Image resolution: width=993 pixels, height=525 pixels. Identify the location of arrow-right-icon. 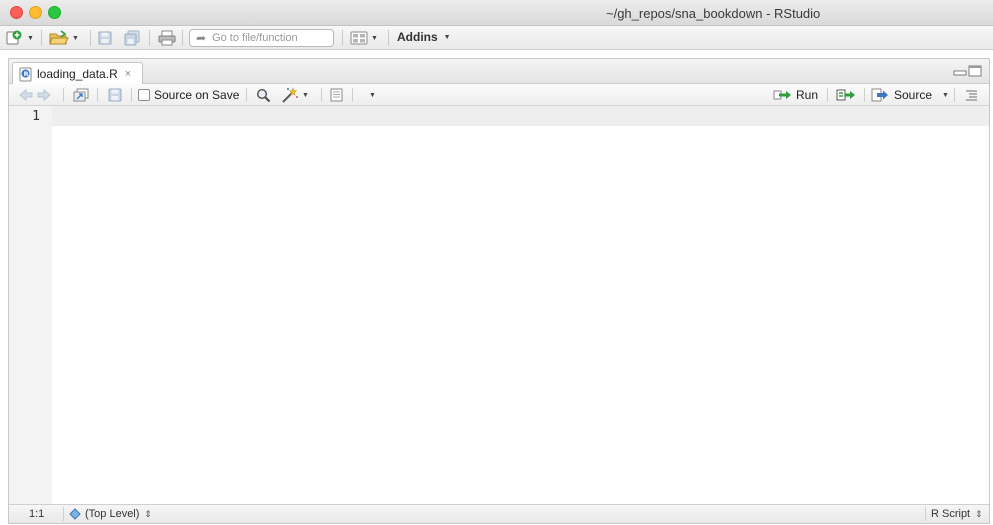
(44, 95).